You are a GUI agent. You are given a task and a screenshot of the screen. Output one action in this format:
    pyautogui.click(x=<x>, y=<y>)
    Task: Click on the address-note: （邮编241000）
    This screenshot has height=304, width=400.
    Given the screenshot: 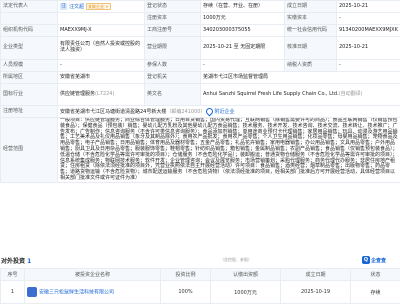 What is the action you would take?
    pyautogui.click(x=185, y=112)
    